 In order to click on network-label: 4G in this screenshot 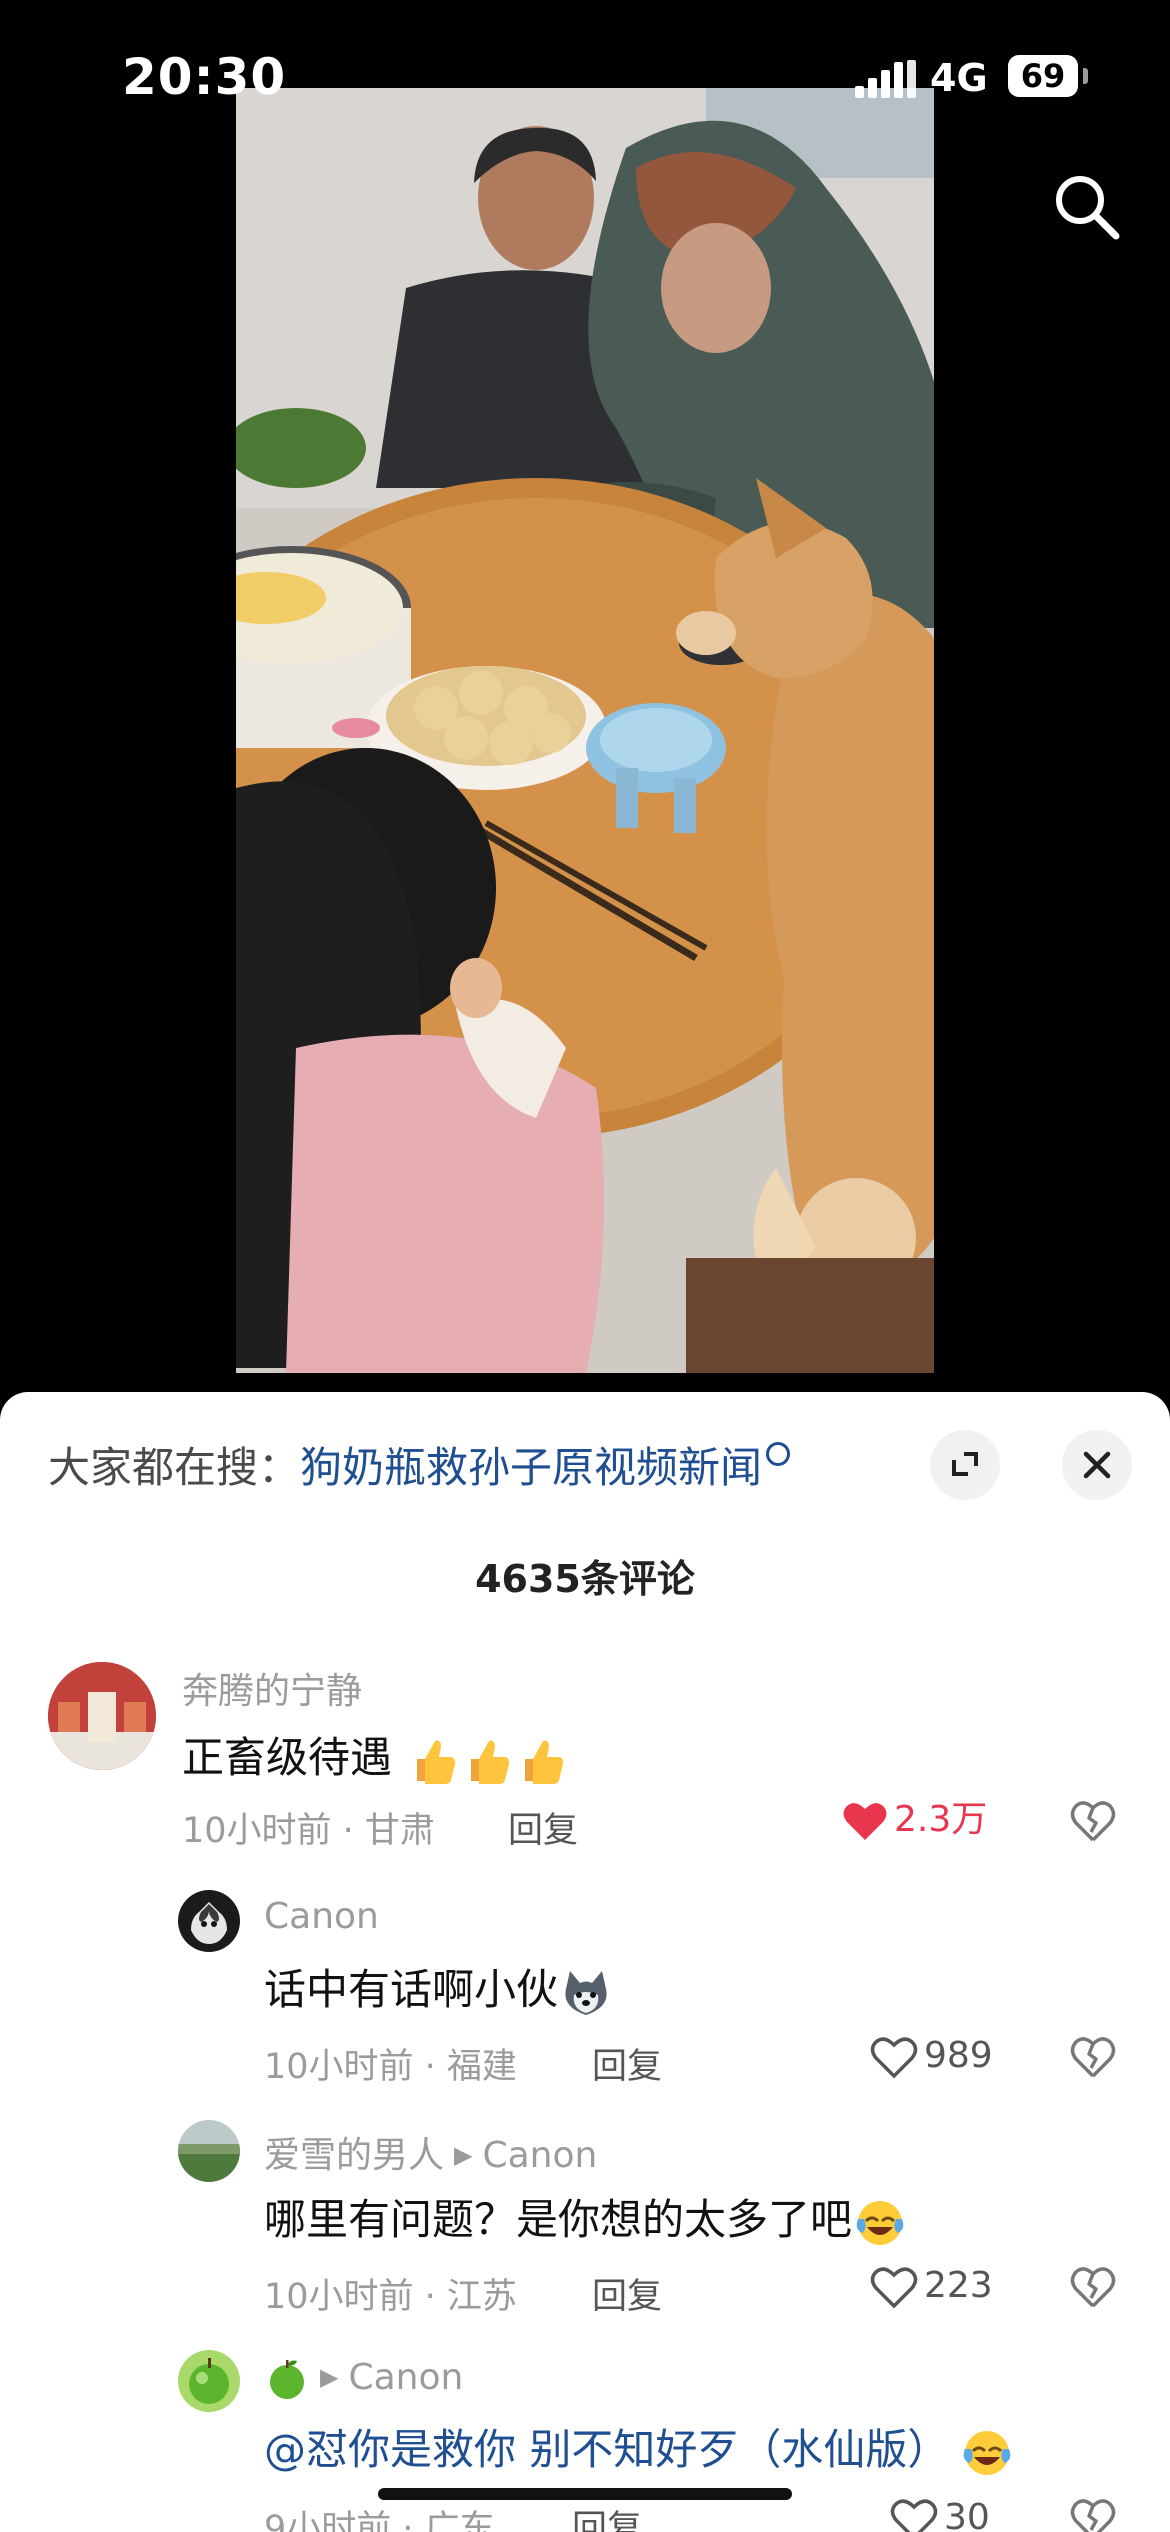, I will do `click(959, 78)`.